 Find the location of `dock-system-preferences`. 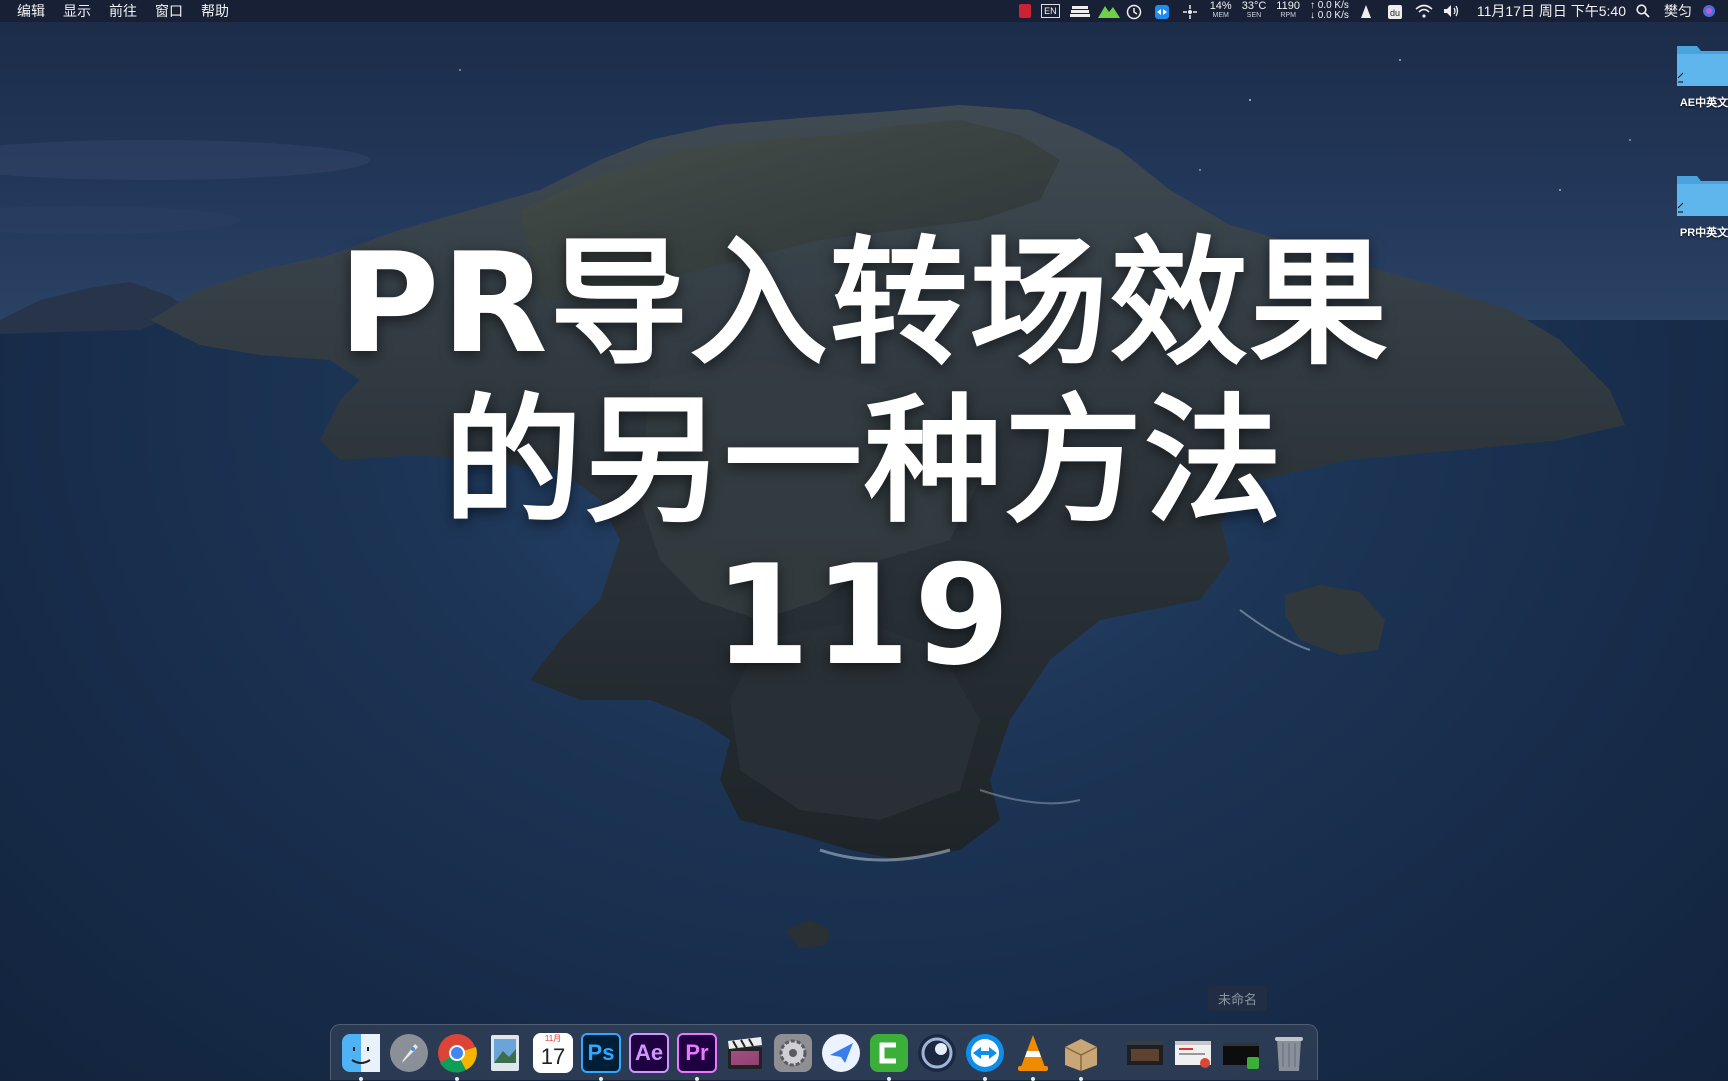

dock-system-preferences is located at coordinates (793, 1053).